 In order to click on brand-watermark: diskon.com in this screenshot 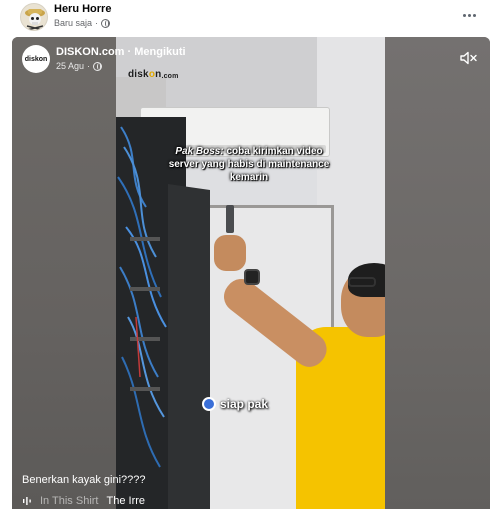, I will do `click(153, 74)`.